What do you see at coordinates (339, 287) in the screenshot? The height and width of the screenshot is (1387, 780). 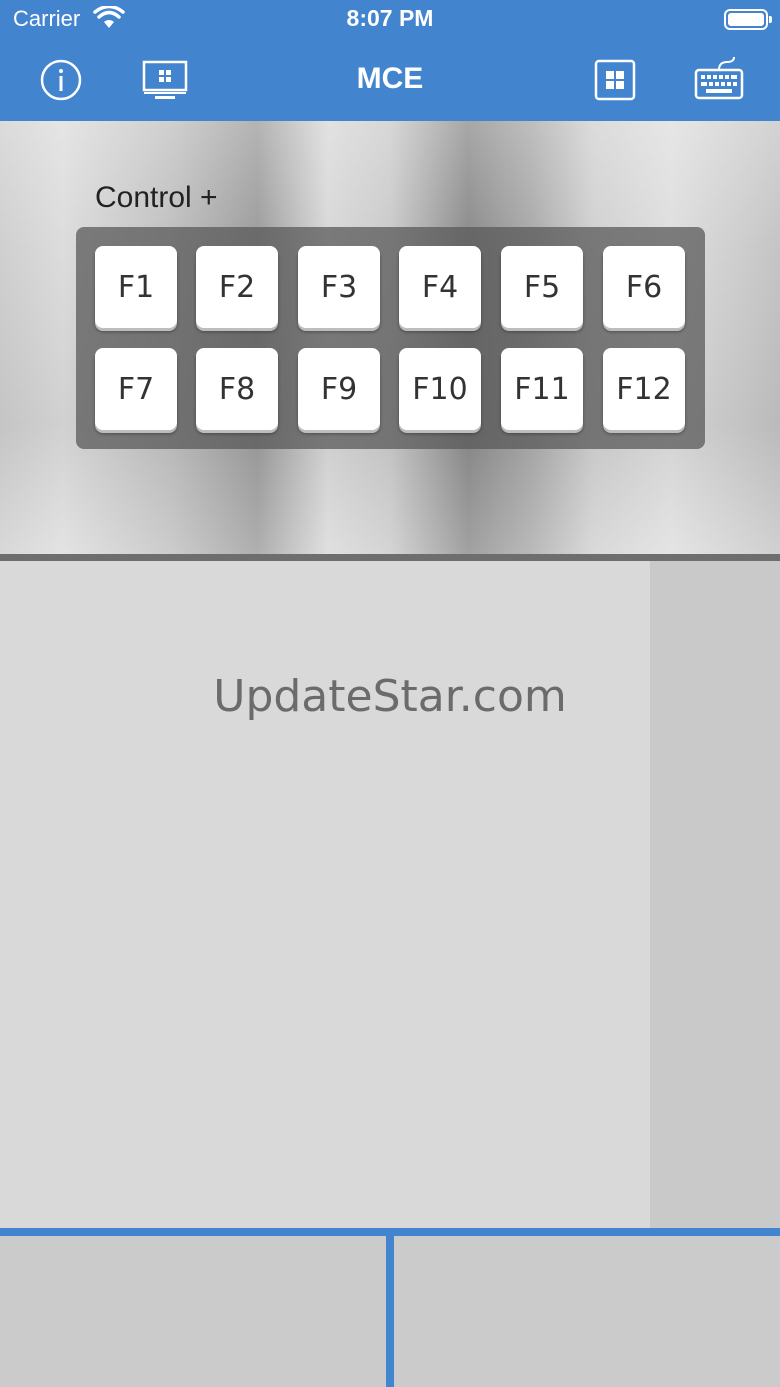 I see `f3-key: F3` at bounding box center [339, 287].